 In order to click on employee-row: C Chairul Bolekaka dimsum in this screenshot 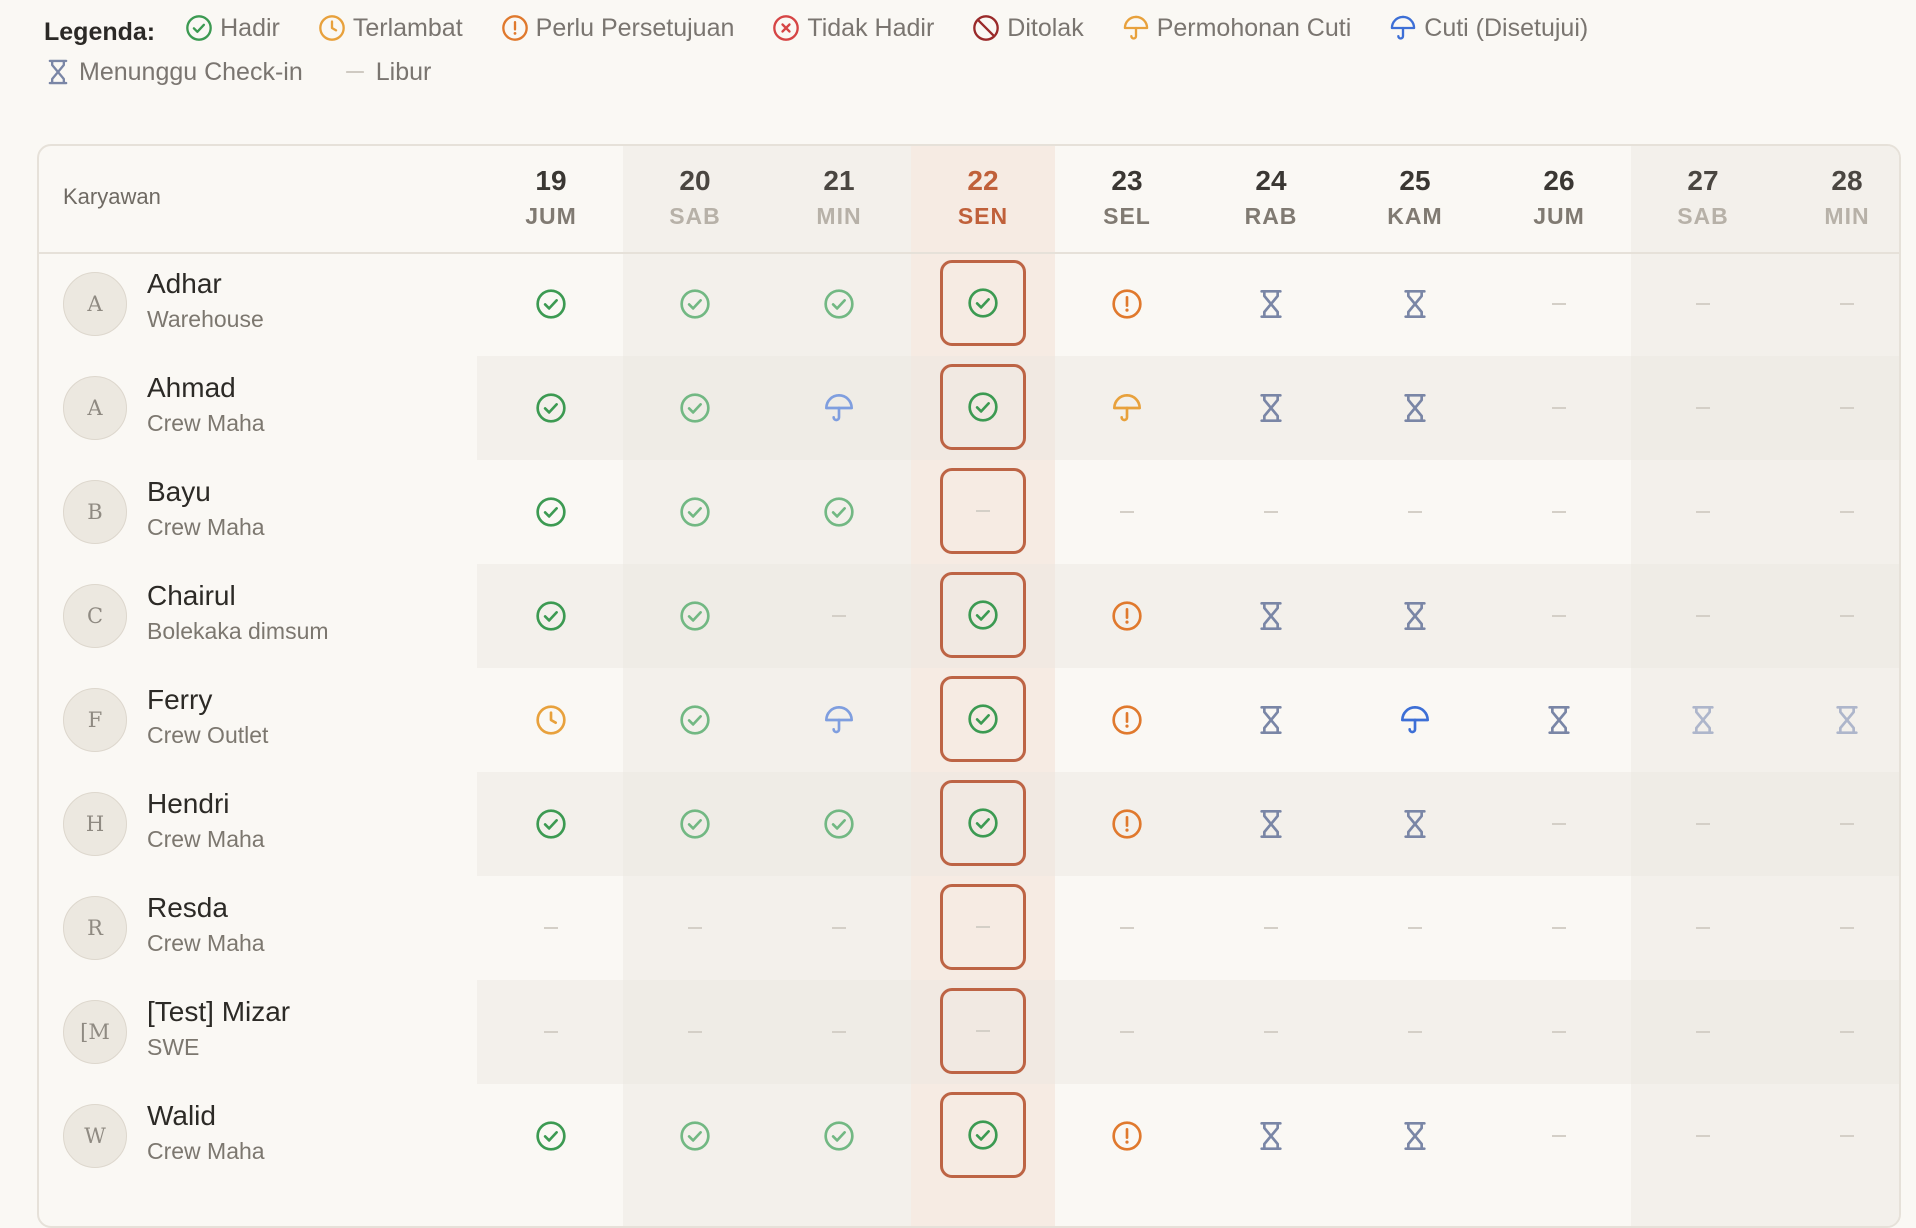, I will do `click(969, 616)`.